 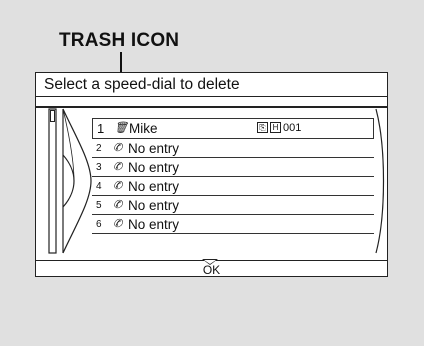 What do you see at coordinates (99, 148) in the screenshot?
I see `row-index: 2` at bounding box center [99, 148].